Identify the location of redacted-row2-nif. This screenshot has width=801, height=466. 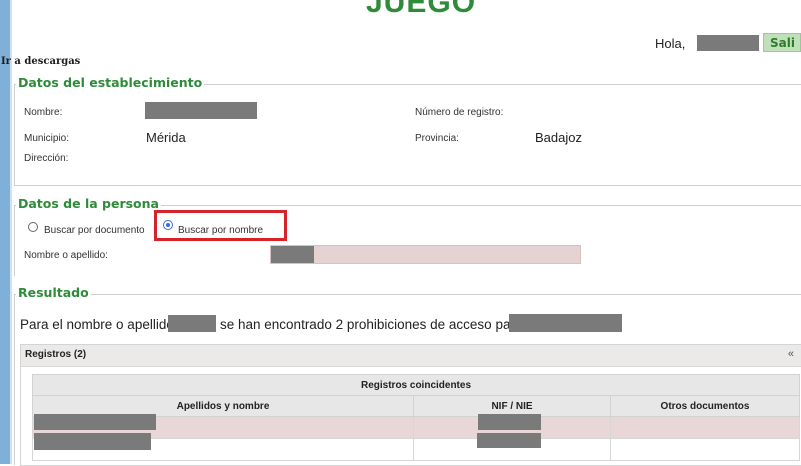
(509, 440).